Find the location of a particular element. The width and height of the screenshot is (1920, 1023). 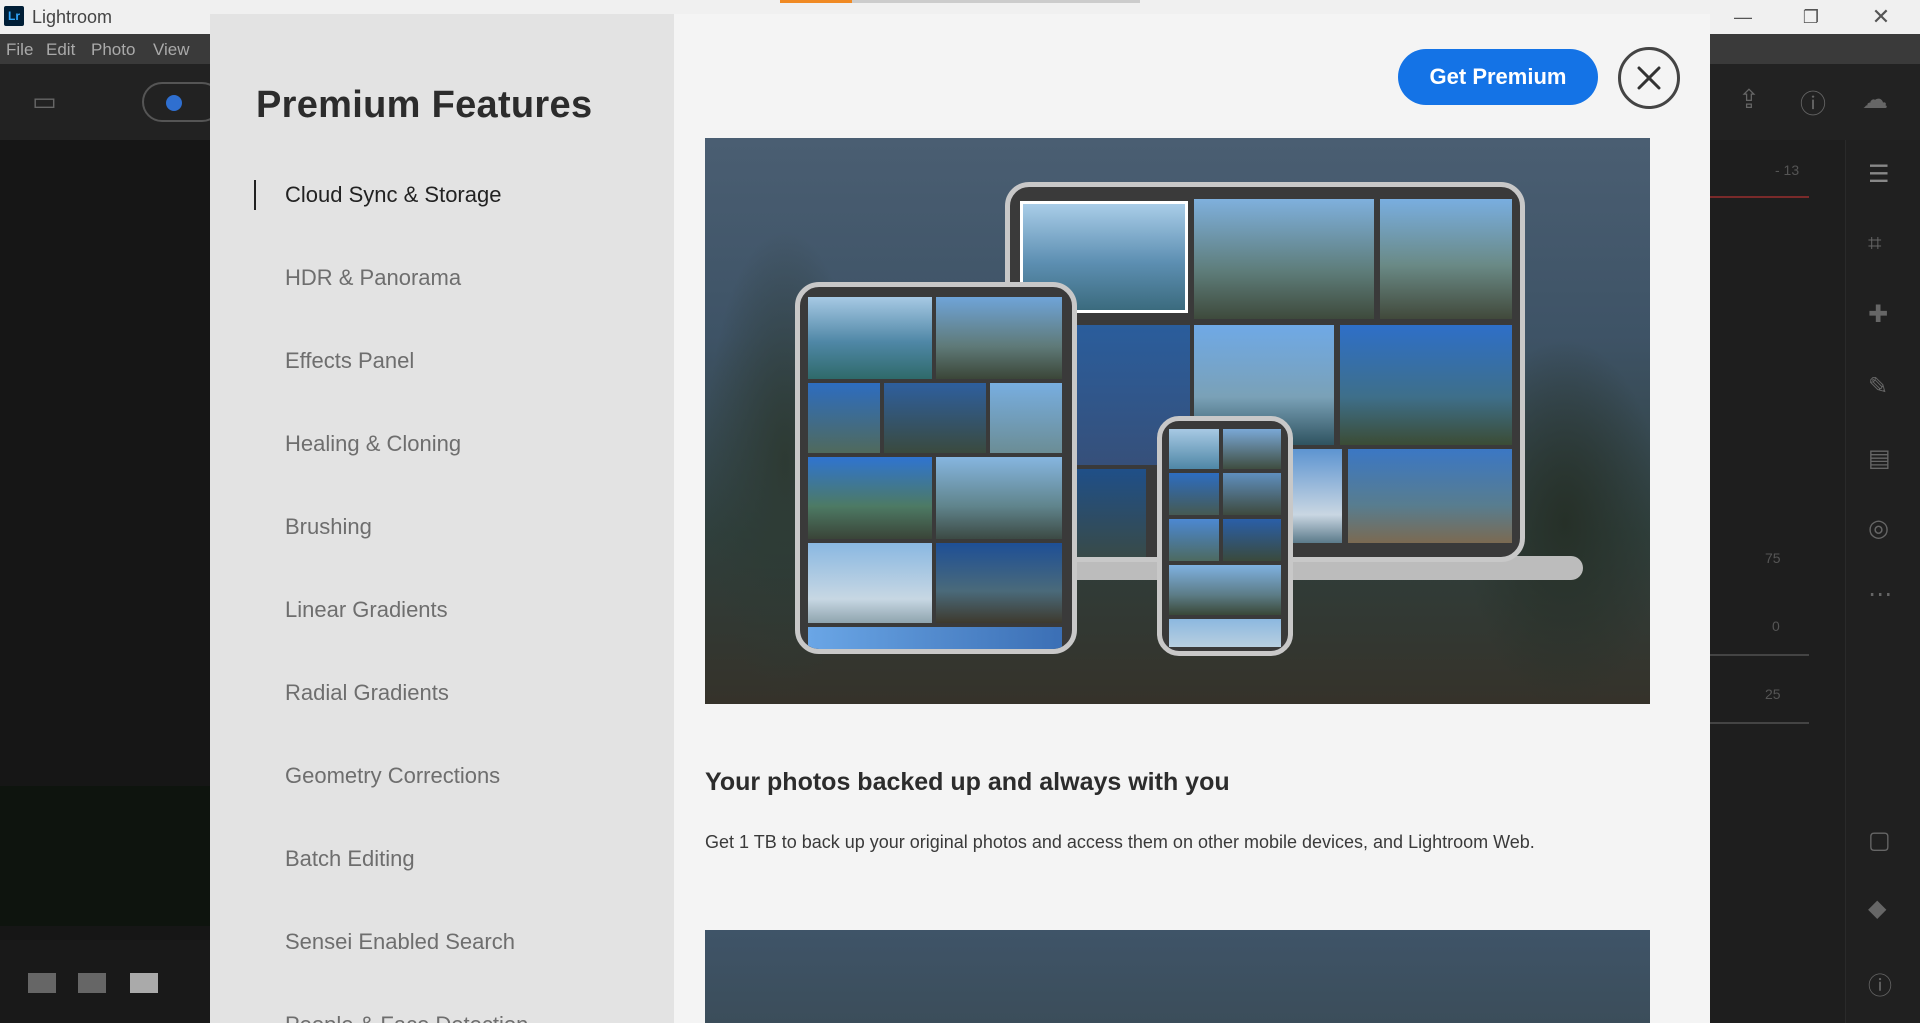

tag-icon: ◆ is located at coordinates (1877, 908).